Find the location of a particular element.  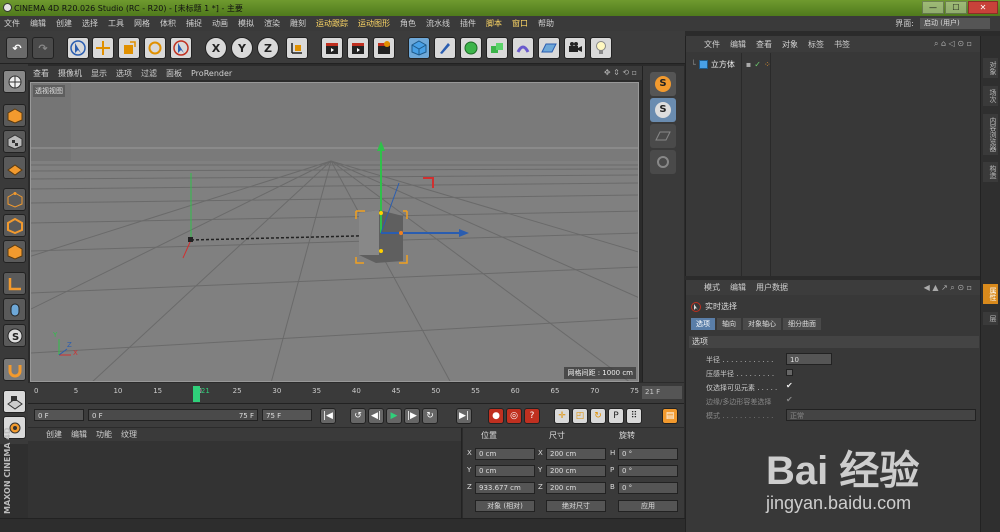

menu-create: 创建 is located at coordinates (64, 23).